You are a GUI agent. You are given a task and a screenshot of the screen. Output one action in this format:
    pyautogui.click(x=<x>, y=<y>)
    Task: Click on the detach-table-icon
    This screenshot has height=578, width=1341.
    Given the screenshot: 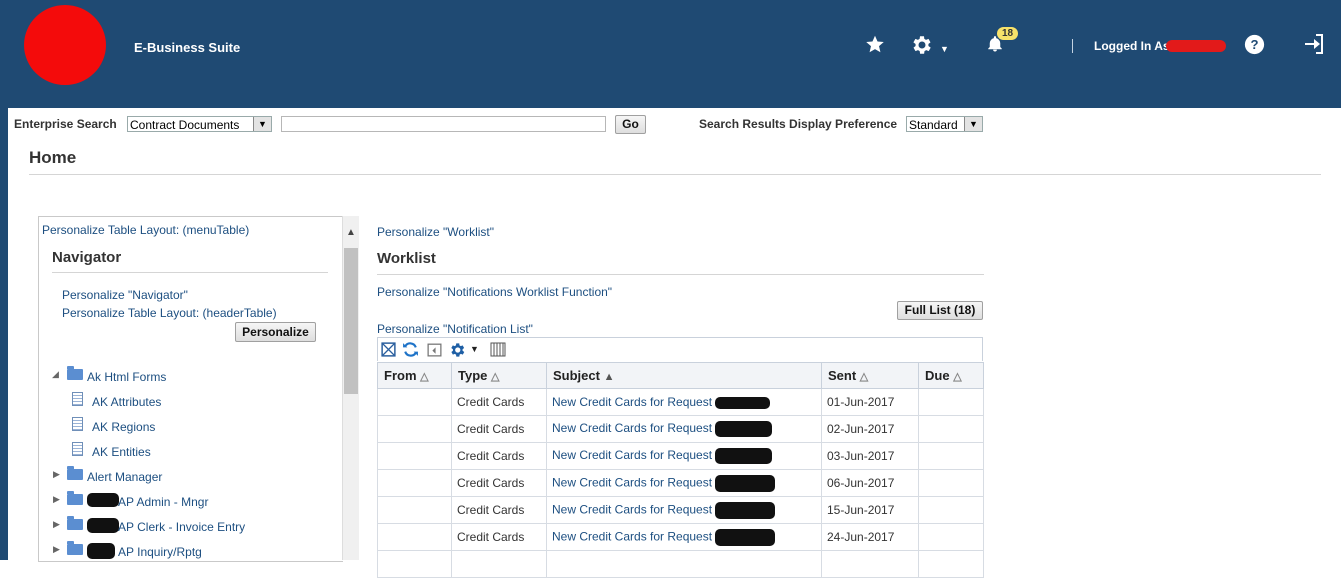 What is the action you would take?
    pyautogui.click(x=388, y=349)
    